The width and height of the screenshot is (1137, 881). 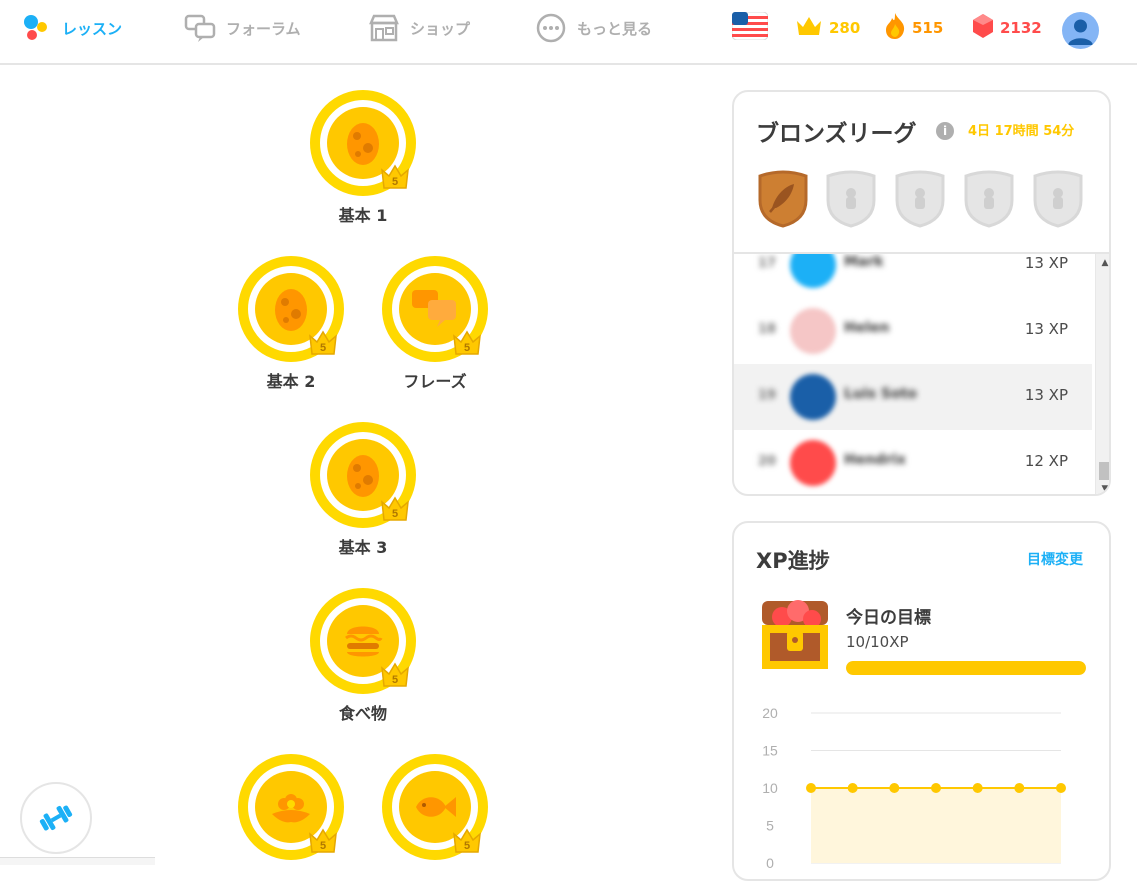 I want to click on nav-forum: フォーラム, so click(x=242, y=28).